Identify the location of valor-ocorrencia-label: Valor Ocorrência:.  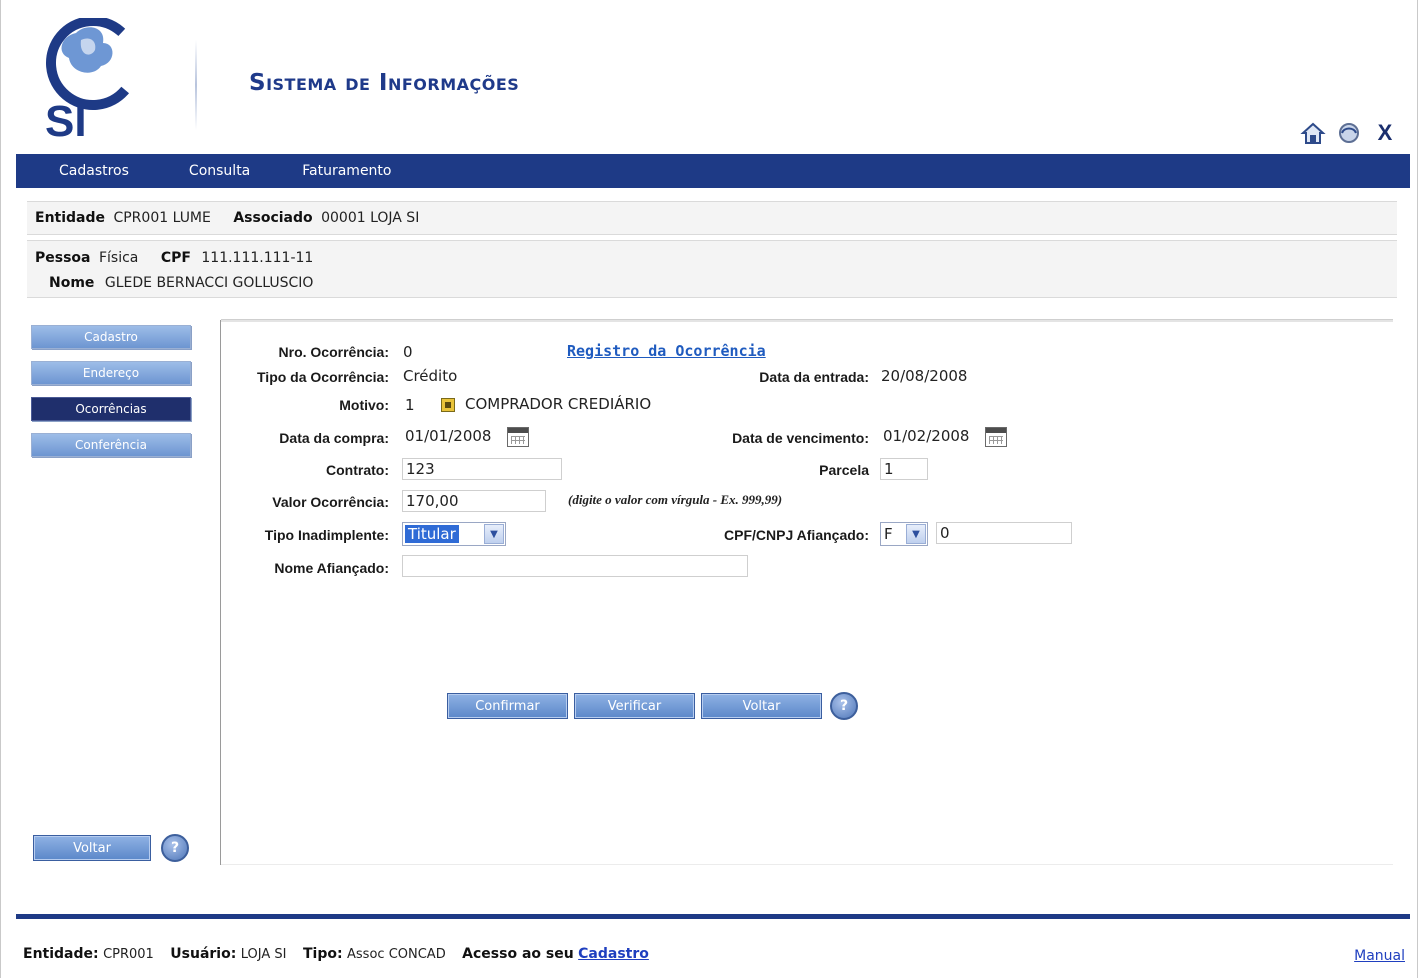
(330, 502).